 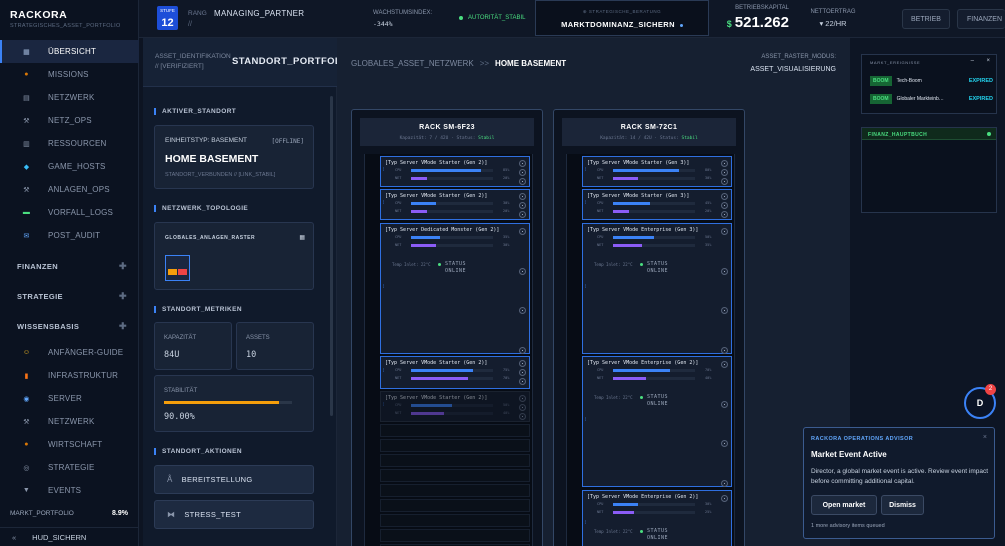 I want to click on net-label: NET, so click(x=398, y=413).